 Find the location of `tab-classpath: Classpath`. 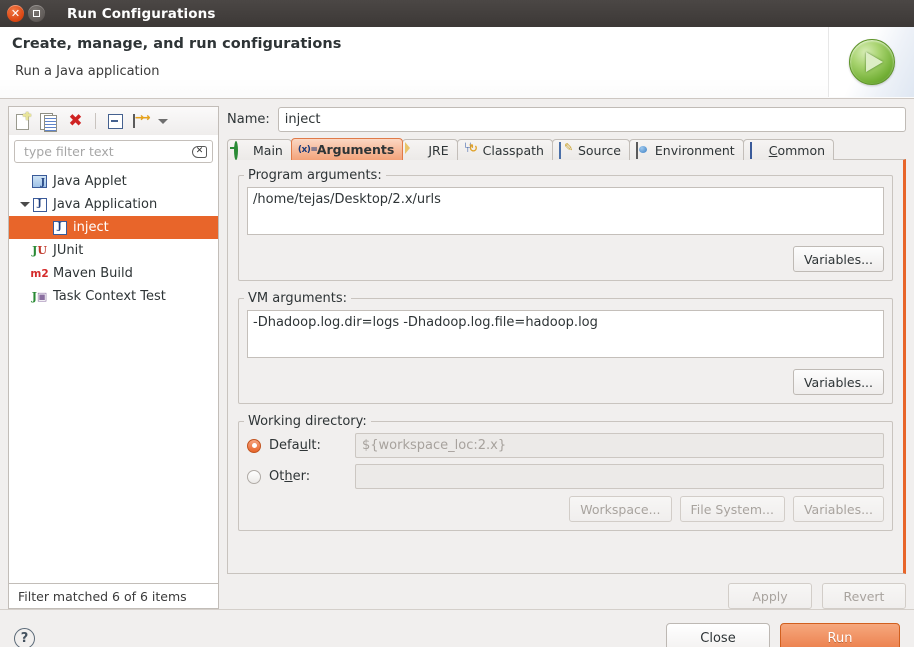

tab-classpath: Classpath is located at coordinates (504, 149).